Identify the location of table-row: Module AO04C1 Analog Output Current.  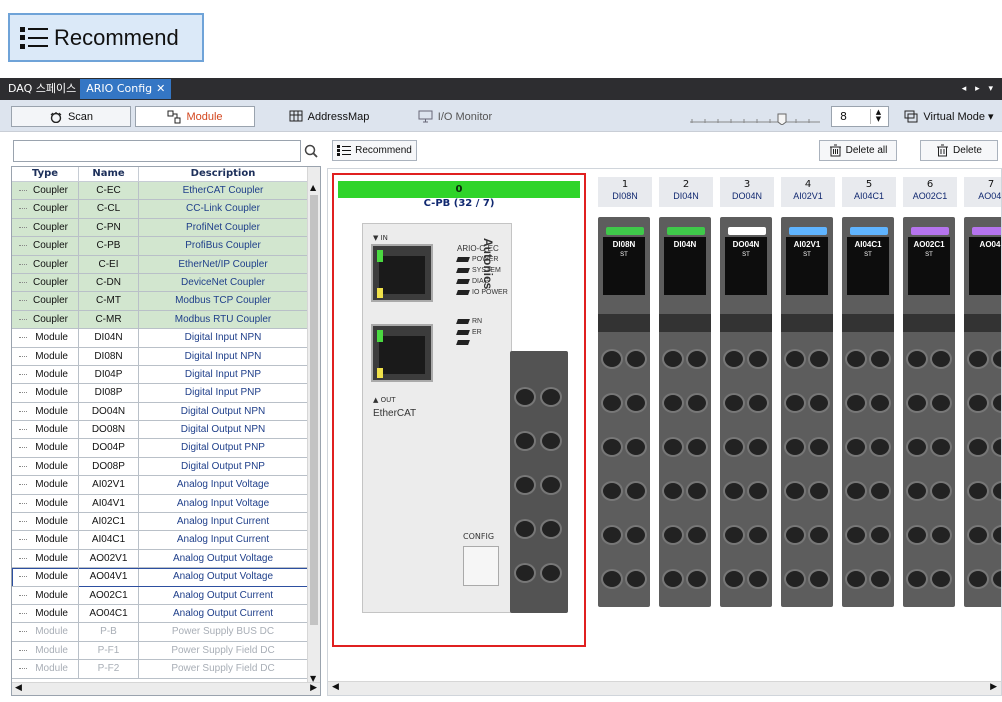
(160, 614).